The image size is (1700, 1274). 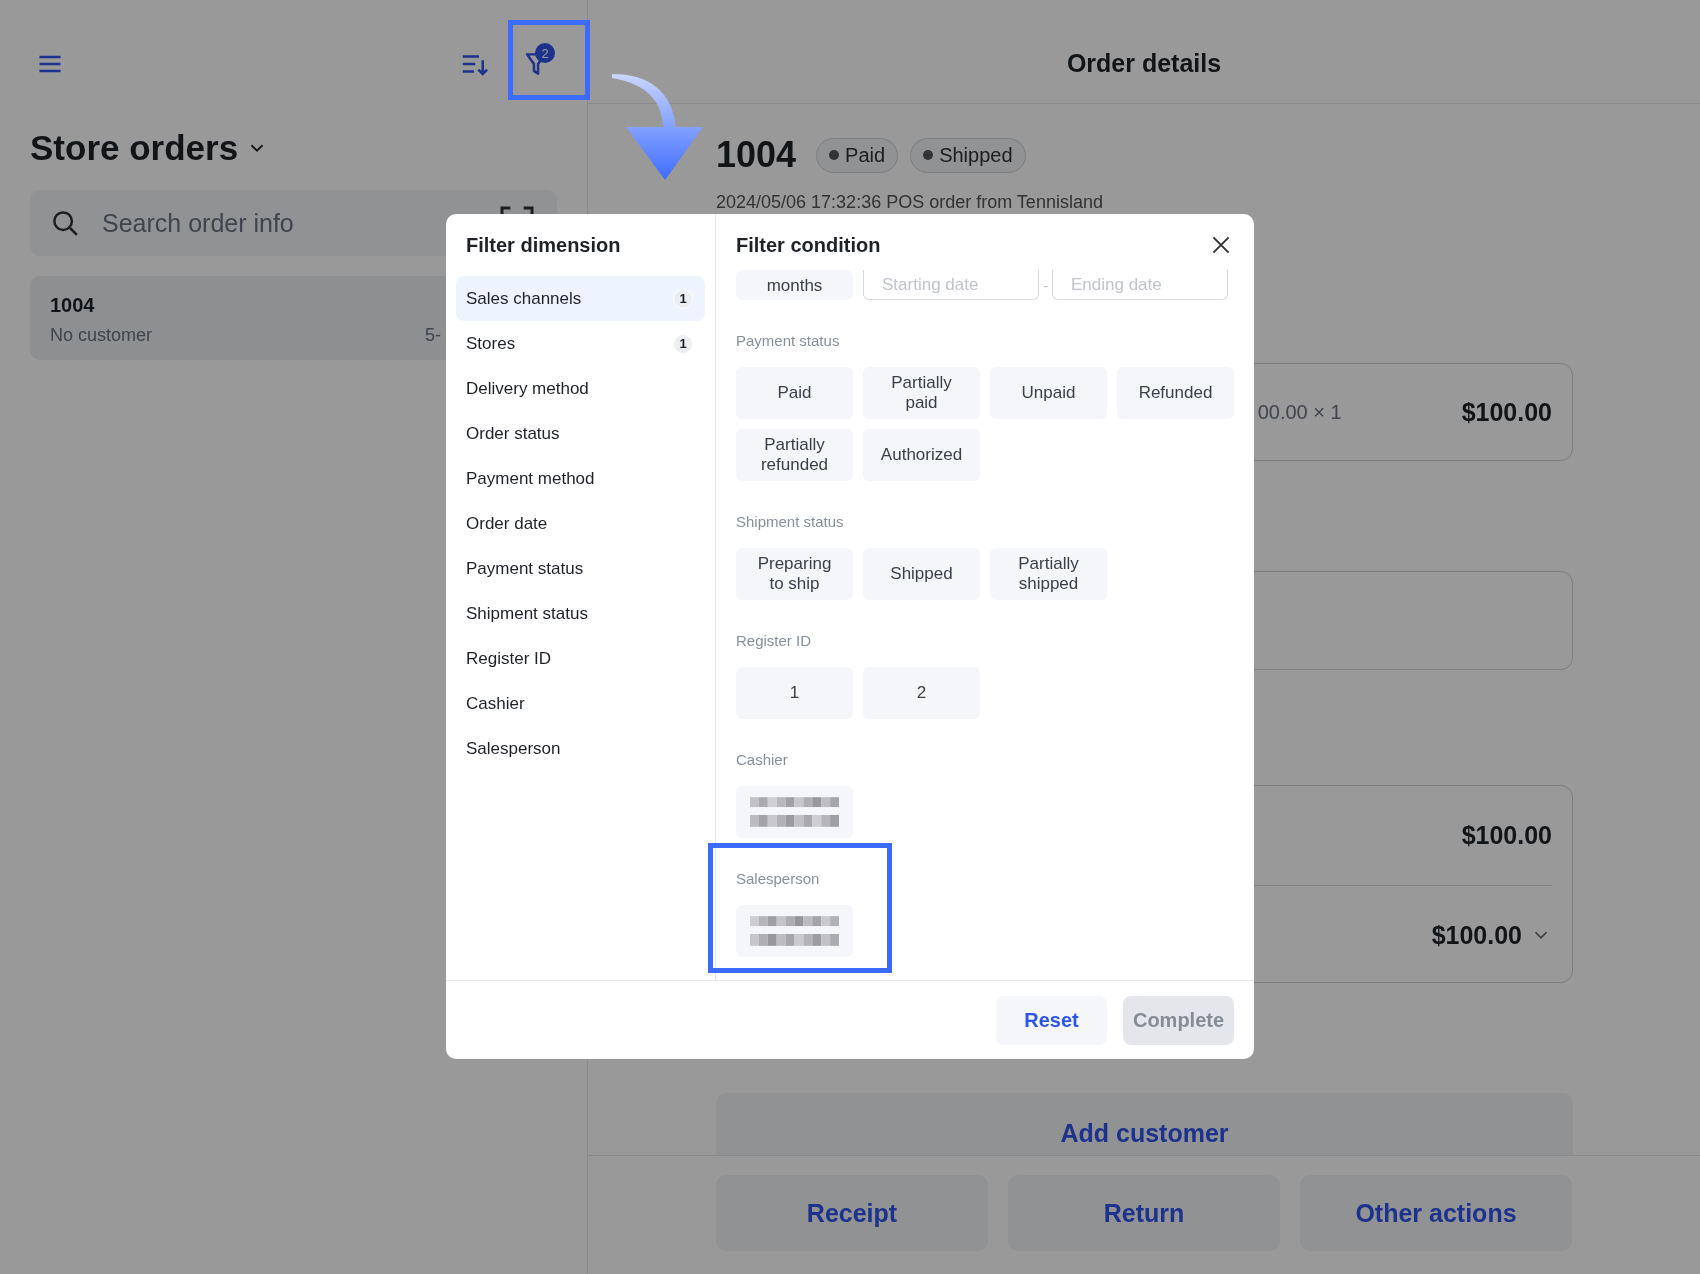 What do you see at coordinates (509, 658) in the screenshot?
I see `dimension-label: Register ID` at bounding box center [509, 658].